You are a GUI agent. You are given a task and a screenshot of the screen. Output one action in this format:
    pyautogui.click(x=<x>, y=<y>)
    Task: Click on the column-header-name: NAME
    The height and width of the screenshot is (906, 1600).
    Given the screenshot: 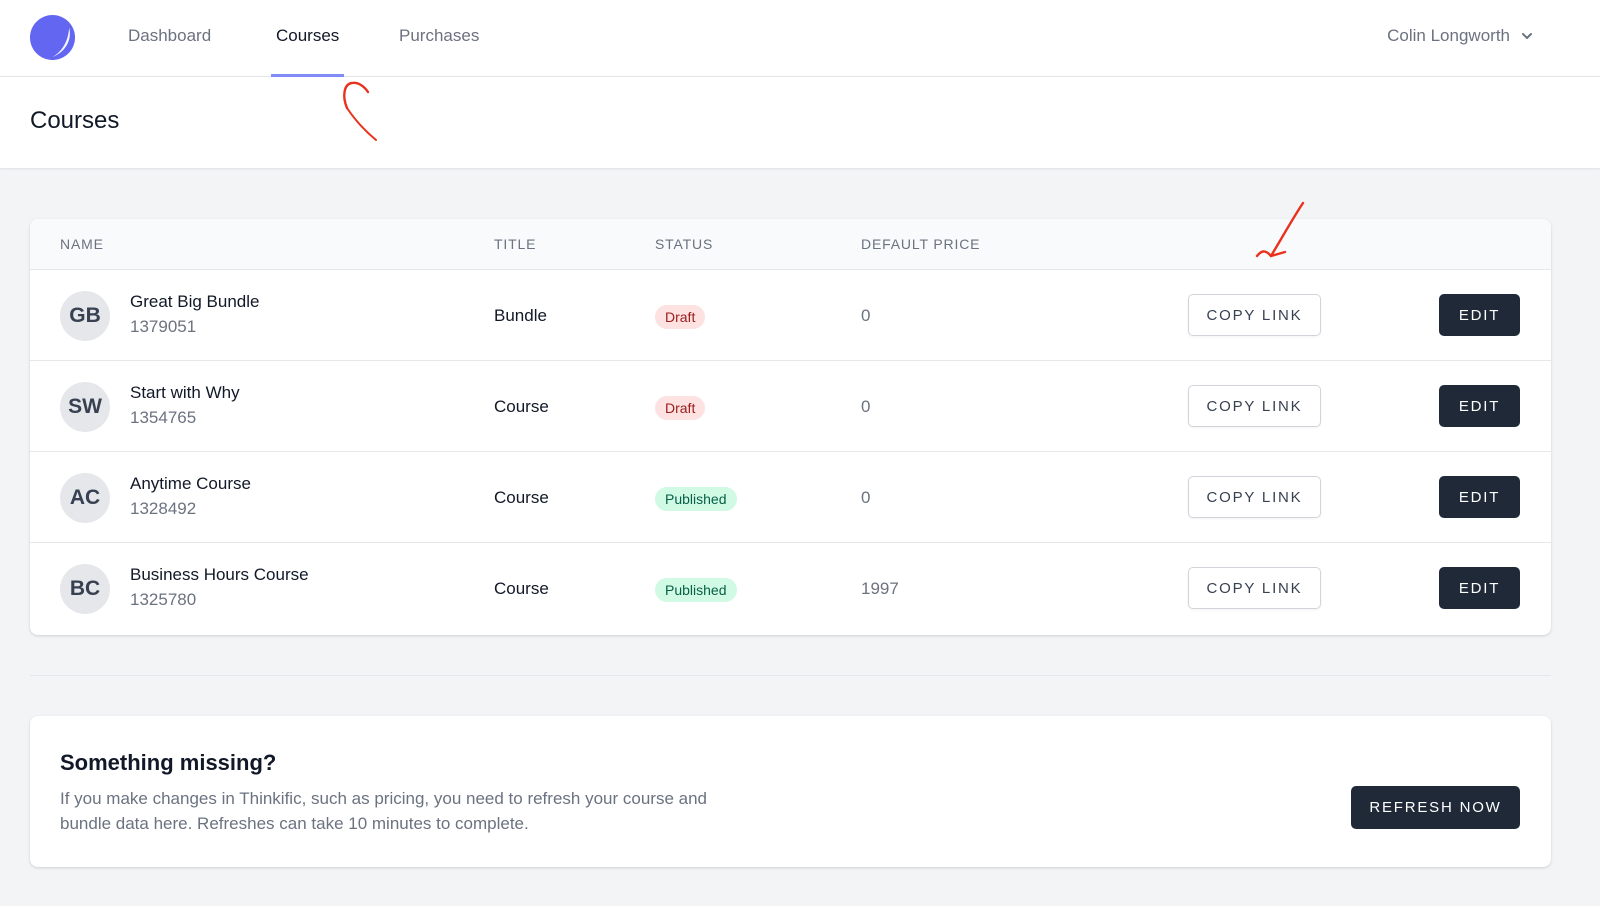 What is the action you would take?
    pyautogui.click(x=82, y=244)
    